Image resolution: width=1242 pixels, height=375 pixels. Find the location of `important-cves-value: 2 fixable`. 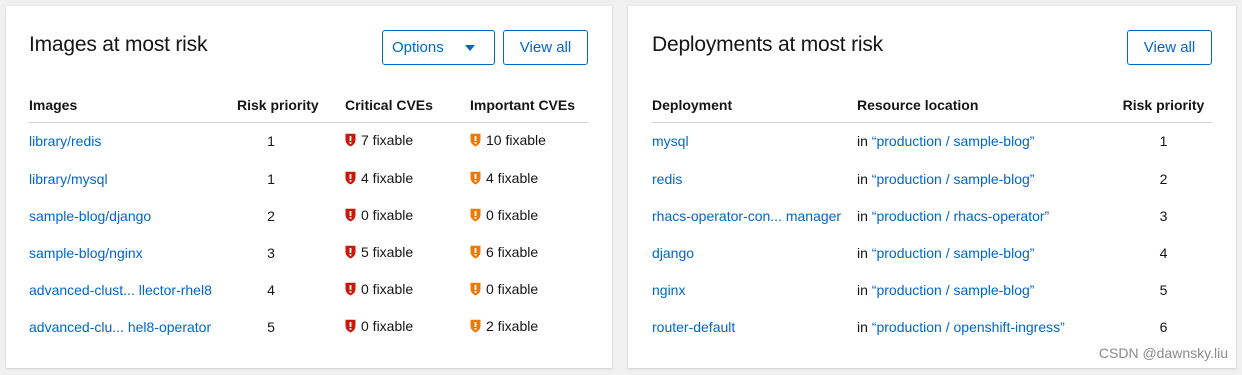

important-cves-value: 2 fixable is located at coordinates (504, 326).